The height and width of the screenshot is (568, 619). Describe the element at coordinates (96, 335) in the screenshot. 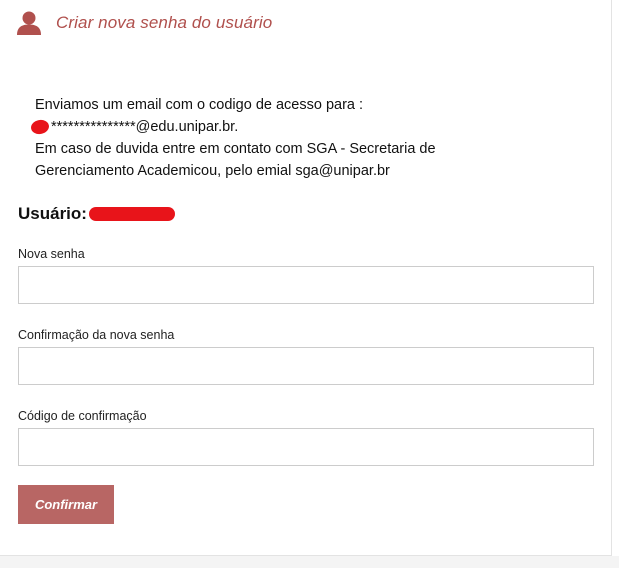

I see `confirm-password-label: Confirmação da nova senha` at that location.